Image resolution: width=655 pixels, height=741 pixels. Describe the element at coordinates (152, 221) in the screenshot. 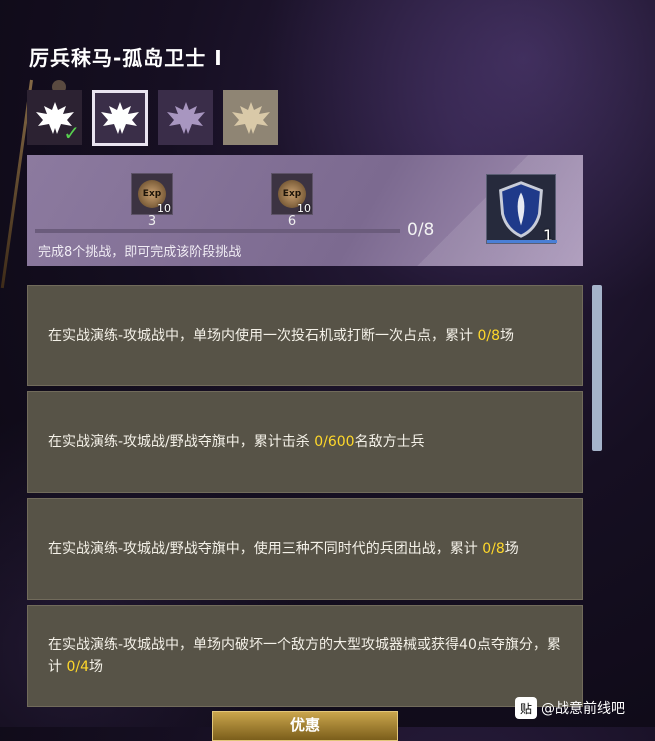

I see `reward-threshold: 3` at that location.